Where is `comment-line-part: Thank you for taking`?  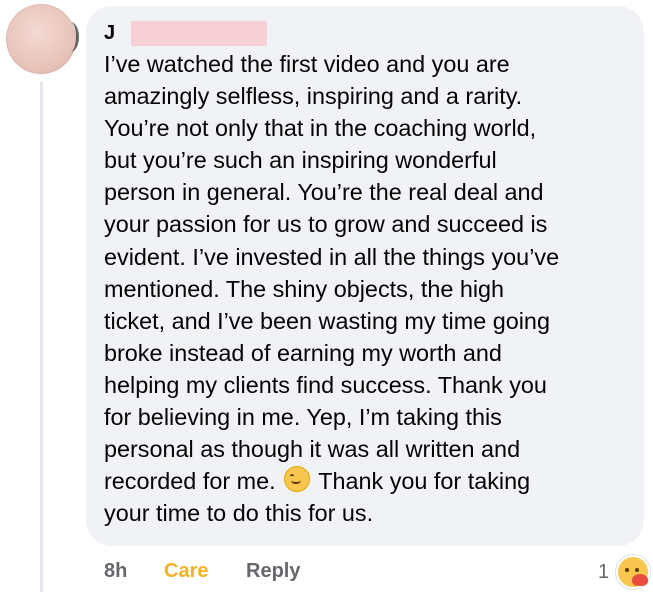 comment-line-part: Thank you for taking is located at coordinates (424, 481).